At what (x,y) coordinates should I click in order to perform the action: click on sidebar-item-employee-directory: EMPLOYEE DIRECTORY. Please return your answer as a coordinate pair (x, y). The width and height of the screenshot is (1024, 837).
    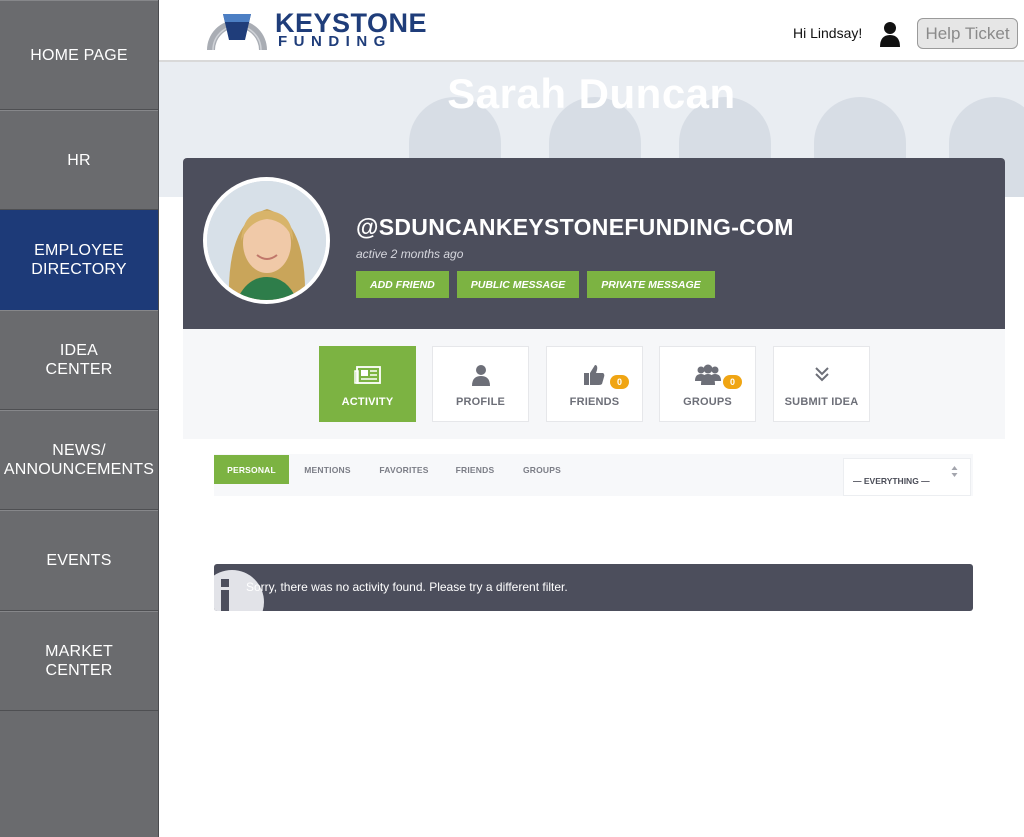
    Looking at the image, I should click on (79, 260).